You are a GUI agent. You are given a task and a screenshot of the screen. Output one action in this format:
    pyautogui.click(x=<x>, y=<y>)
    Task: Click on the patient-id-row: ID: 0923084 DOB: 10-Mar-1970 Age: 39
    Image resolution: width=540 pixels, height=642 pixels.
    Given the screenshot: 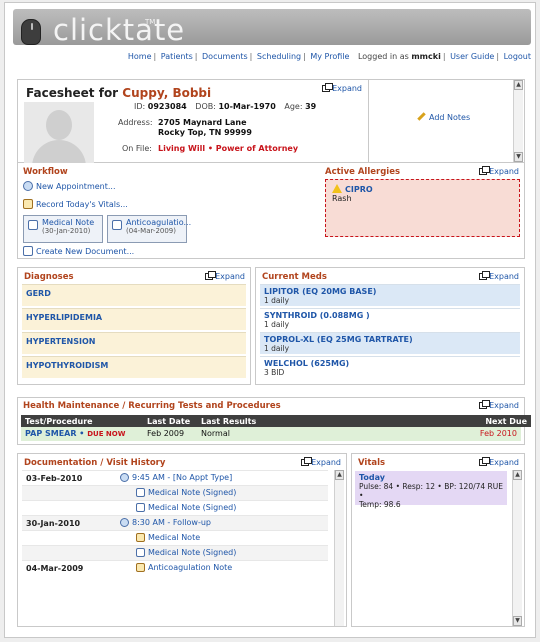 What is the action you would take?
    pyautogui.click(x=225, y=106)
    